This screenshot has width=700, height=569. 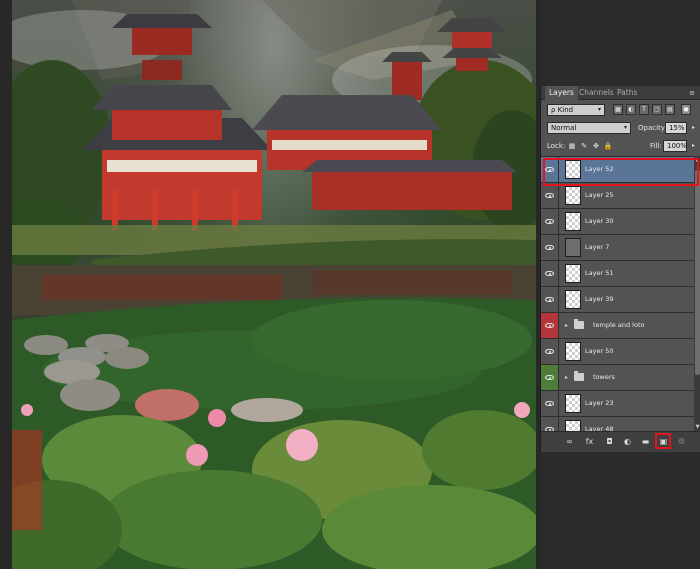 What do you see at coordinates (596, 146) in the screenshot?
I see `lock-position-icon: ✥` at bounding box center [596, 146].